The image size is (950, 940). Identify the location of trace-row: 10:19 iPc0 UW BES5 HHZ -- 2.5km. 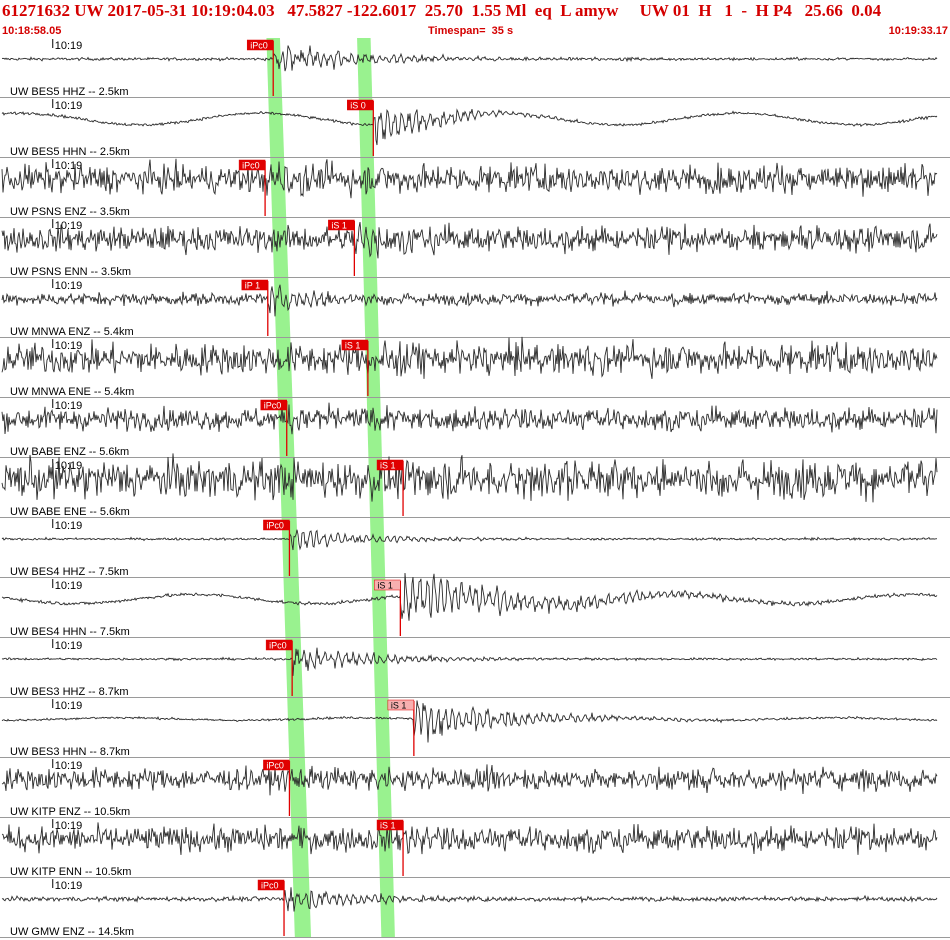
(475, 68).